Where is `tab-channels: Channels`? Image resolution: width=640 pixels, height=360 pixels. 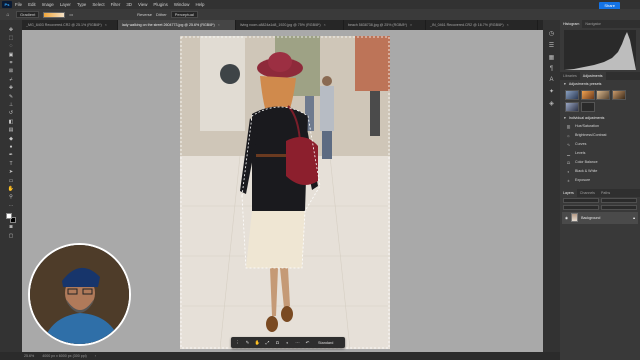 tab-channels: Channels is located at coordinates (587, 193).